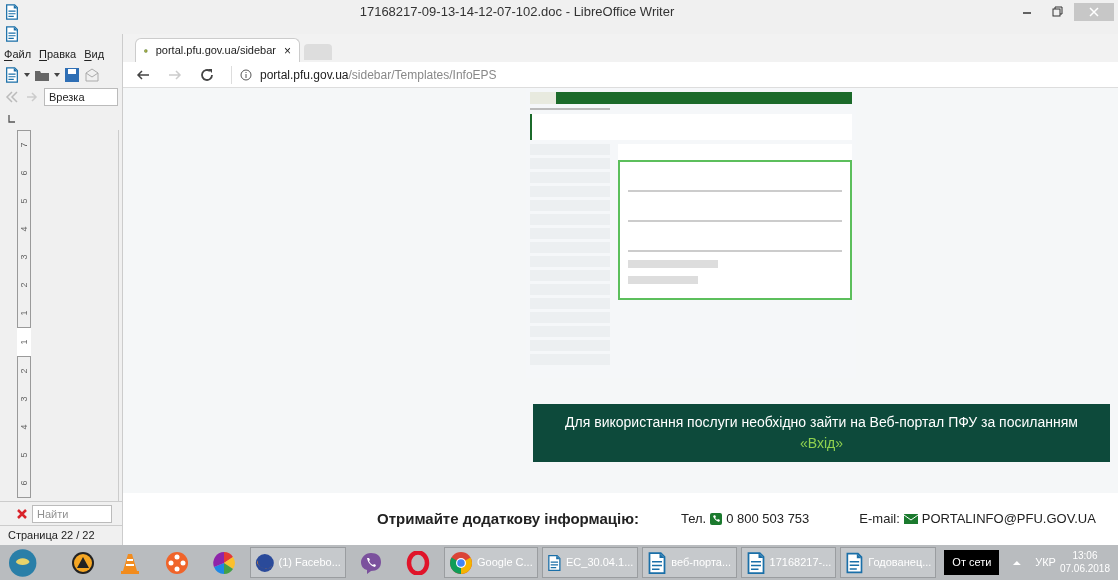 This screenshot has width=1118, height=580. What do you see at coordinates (517, 12) in the screenshot?
I see `window-title: 17168217-09-13-14-12-07-102.doc - LibreOffice Writer` at bounding box center [517, 12].